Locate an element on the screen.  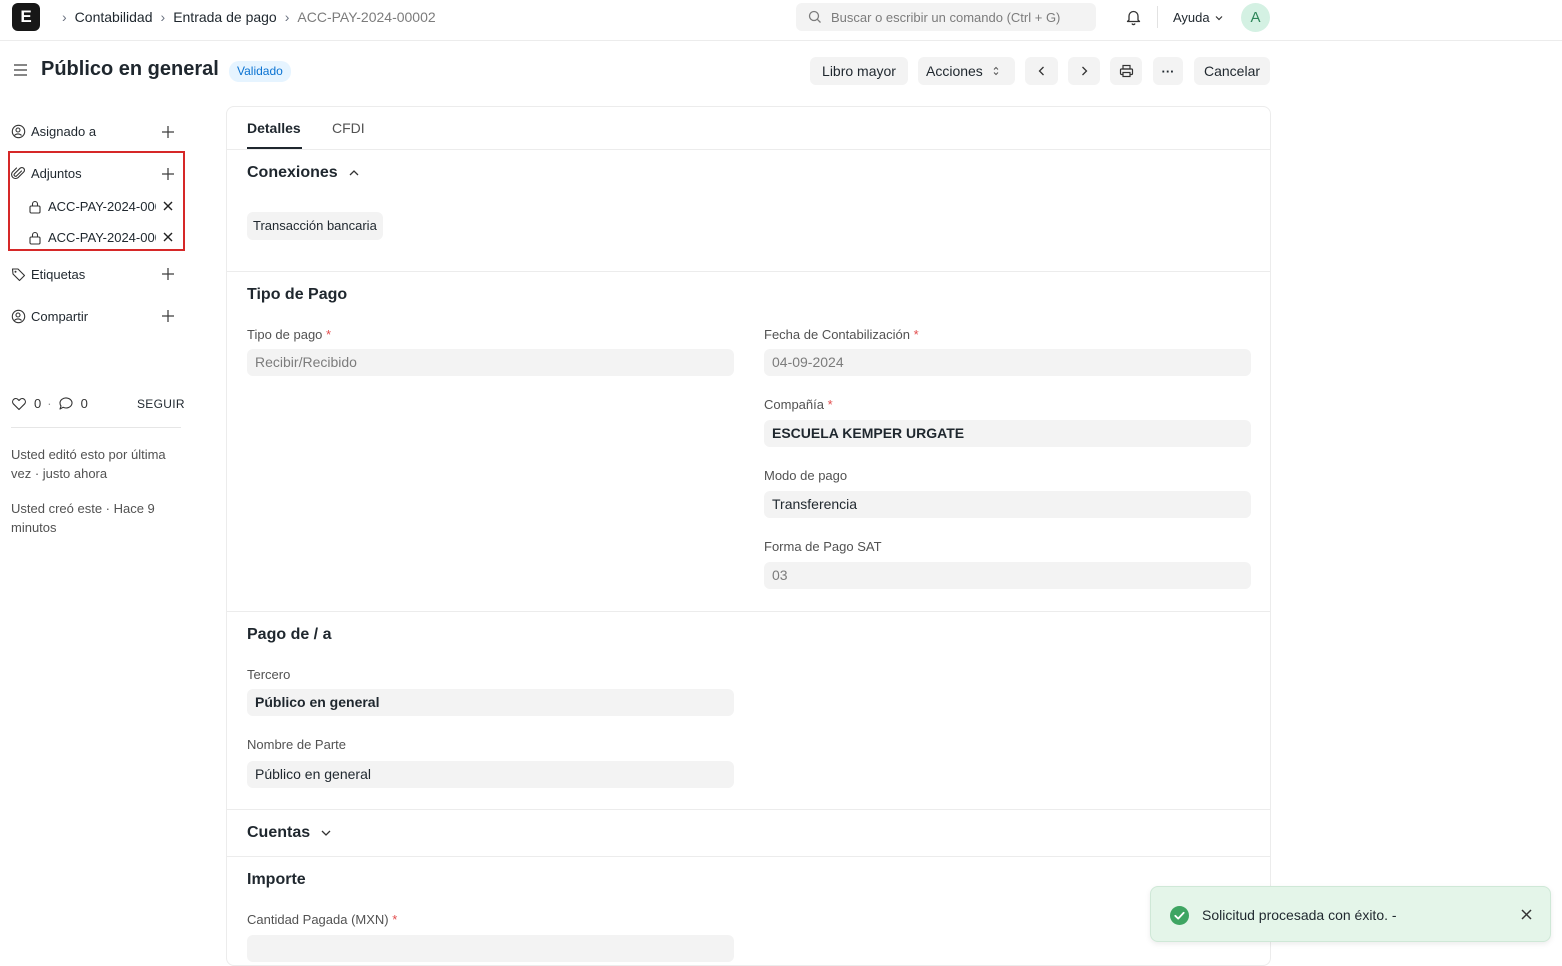
print-button is located at coordinates (1126, 71).